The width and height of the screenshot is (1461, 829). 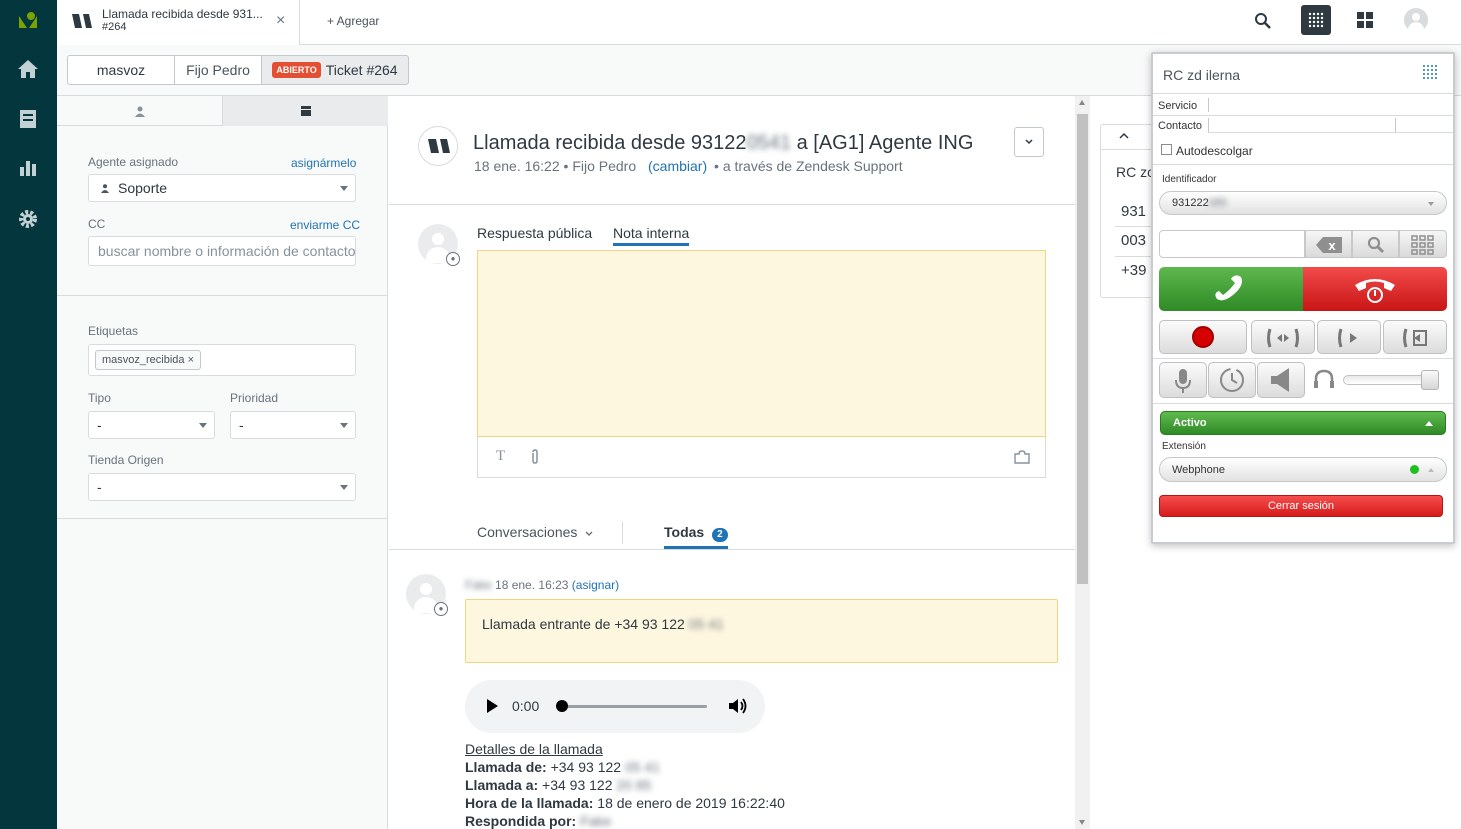 I want to click on cc-search-input: buscar nombre o información de contacto, so click(x=222, y=251).